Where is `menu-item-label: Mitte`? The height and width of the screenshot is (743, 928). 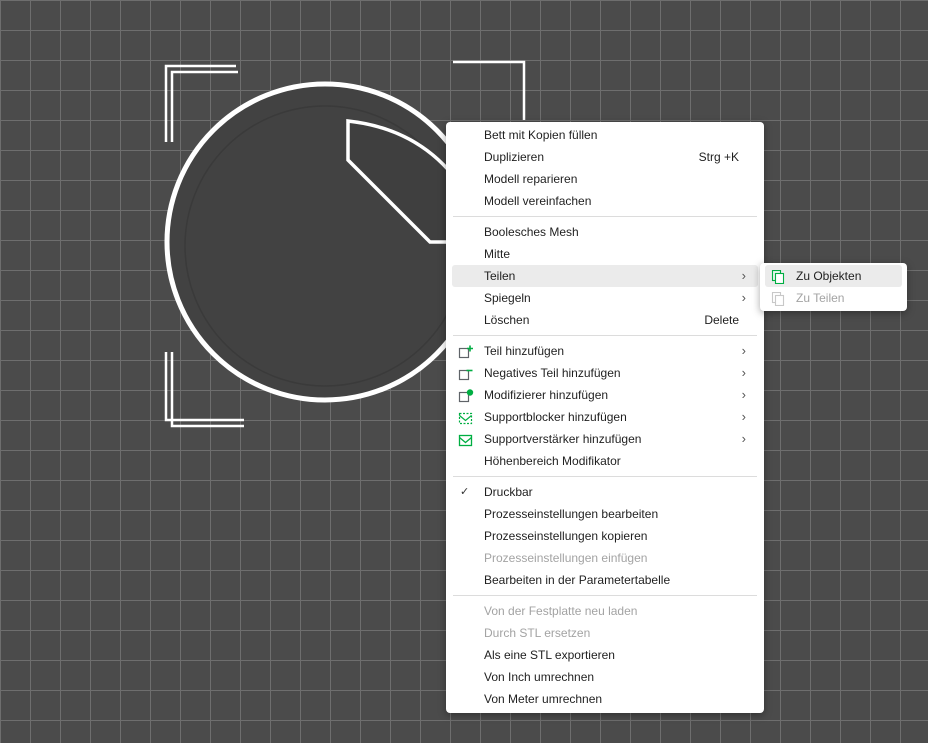
menu-item-label: Mitte is located at coordinates (497, 254).